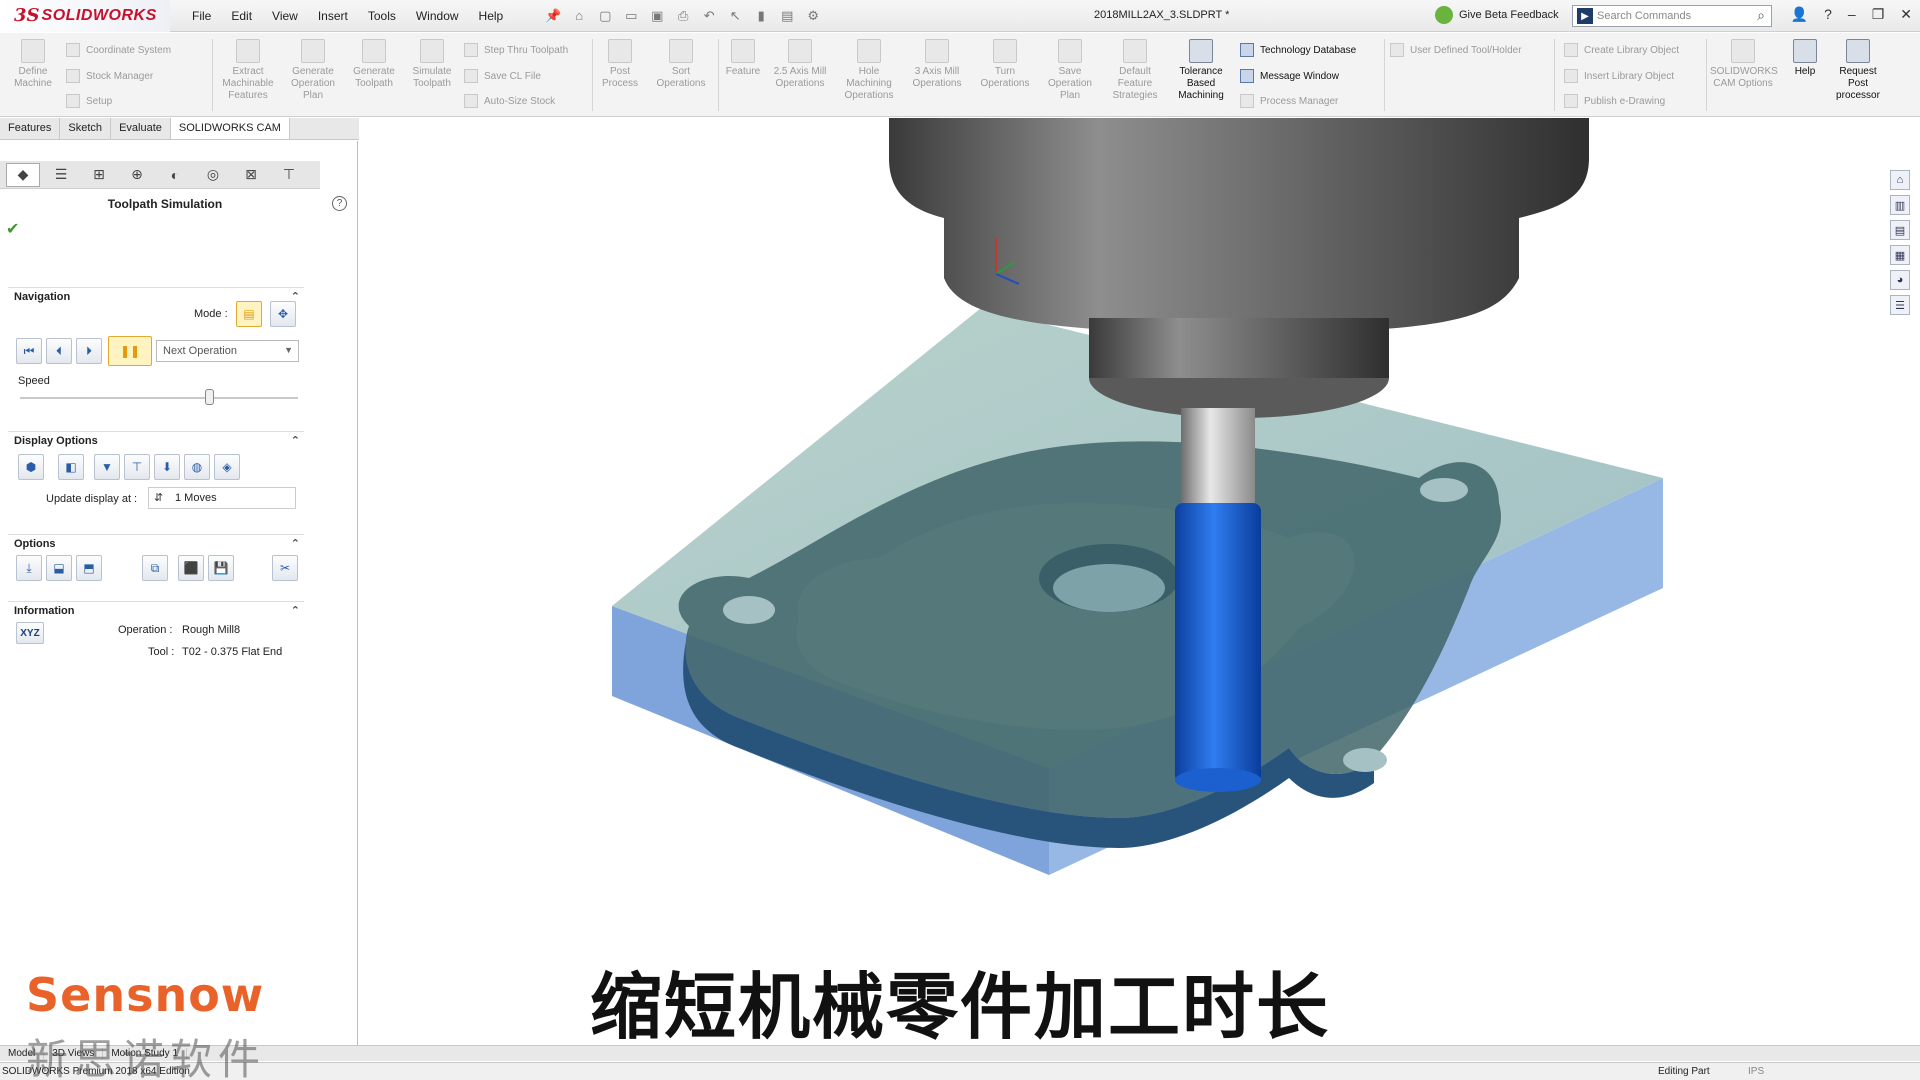  What do you see at coordinates (201, 16) in the screenshot?
I see `menu-file: File` at bounding box center [201, 16].